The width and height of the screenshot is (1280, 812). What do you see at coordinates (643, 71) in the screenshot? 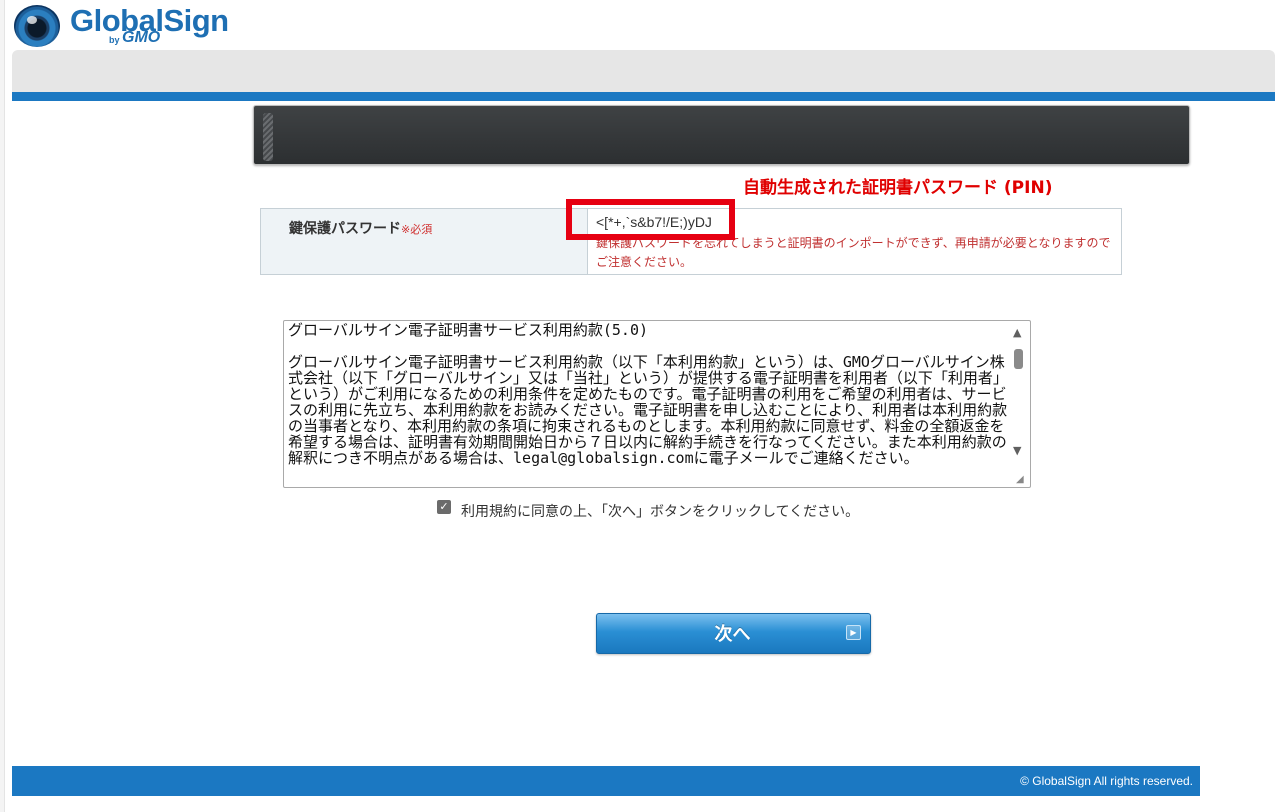
I see `header-band` at bounding box center [643, 71].